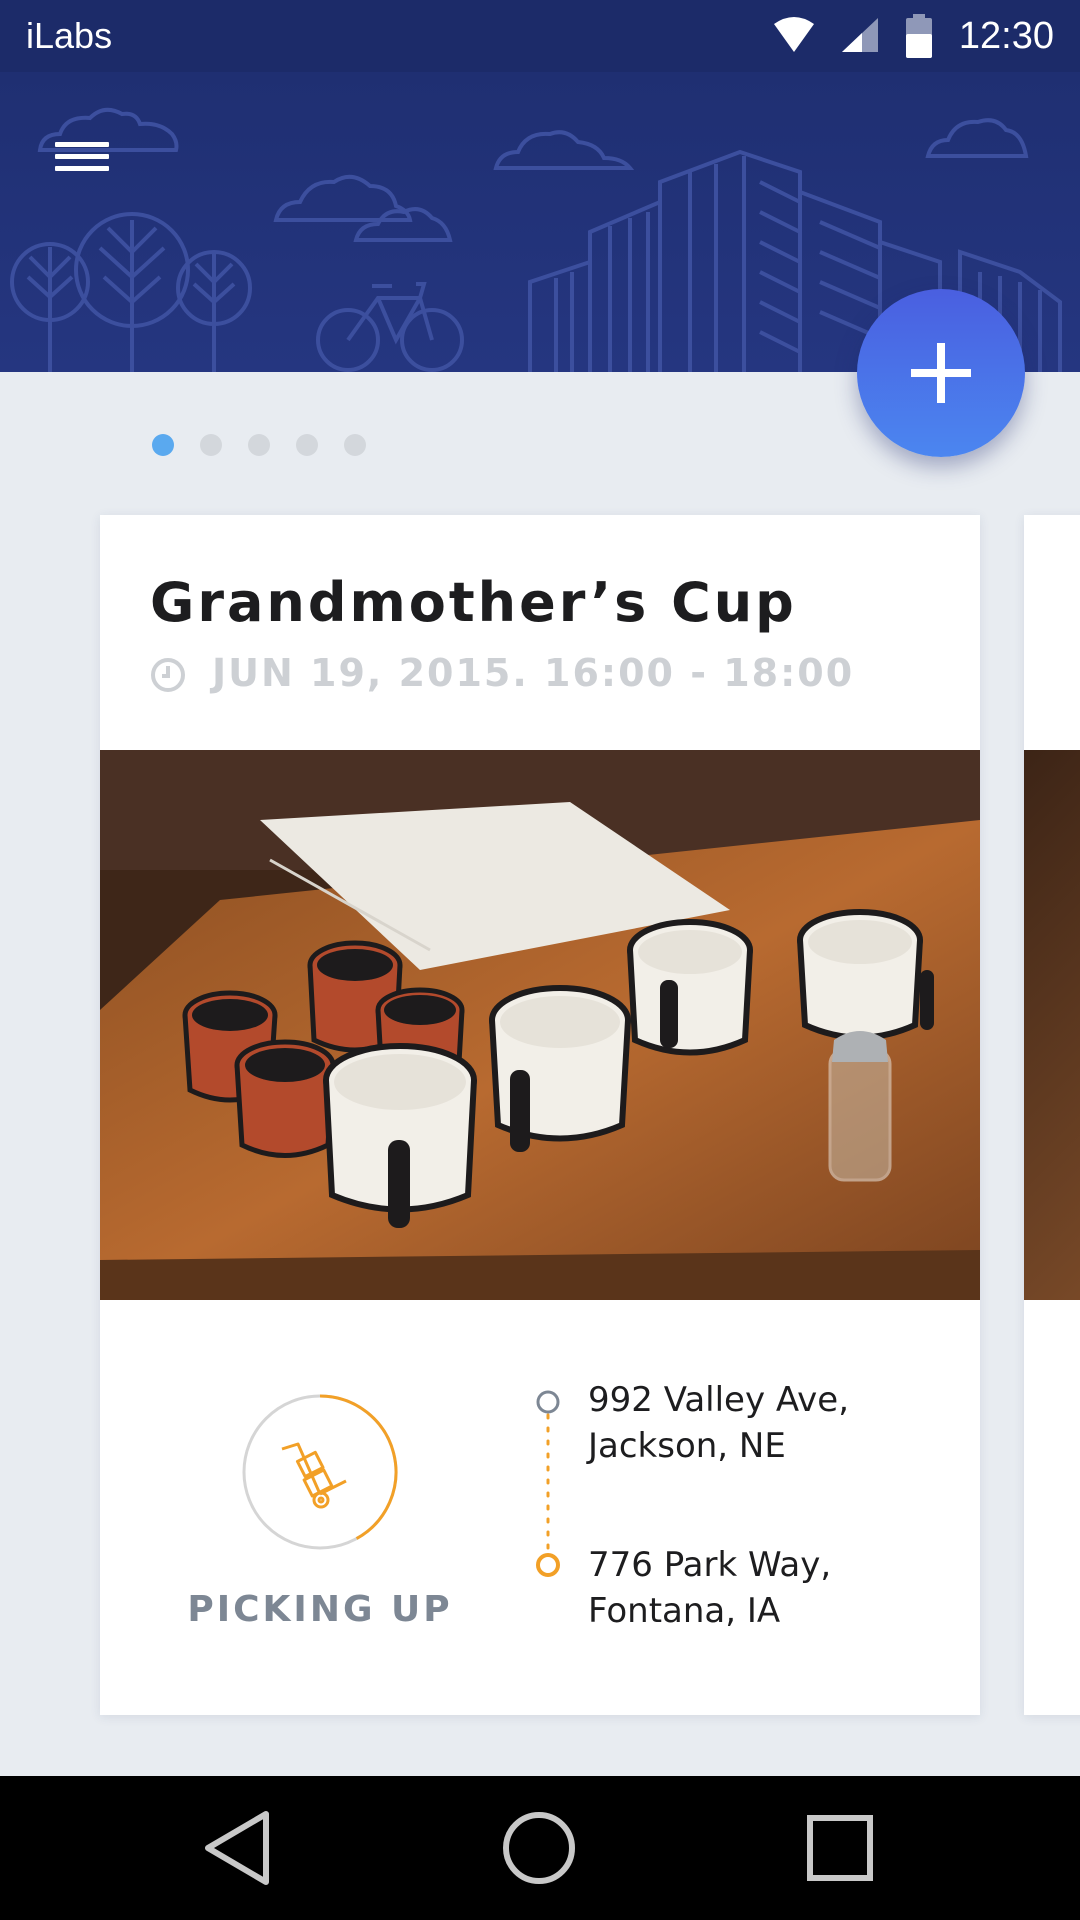 This screenshot has width=1080, height=1920. I want to click on plus-icon-stem, so click(941, 373).